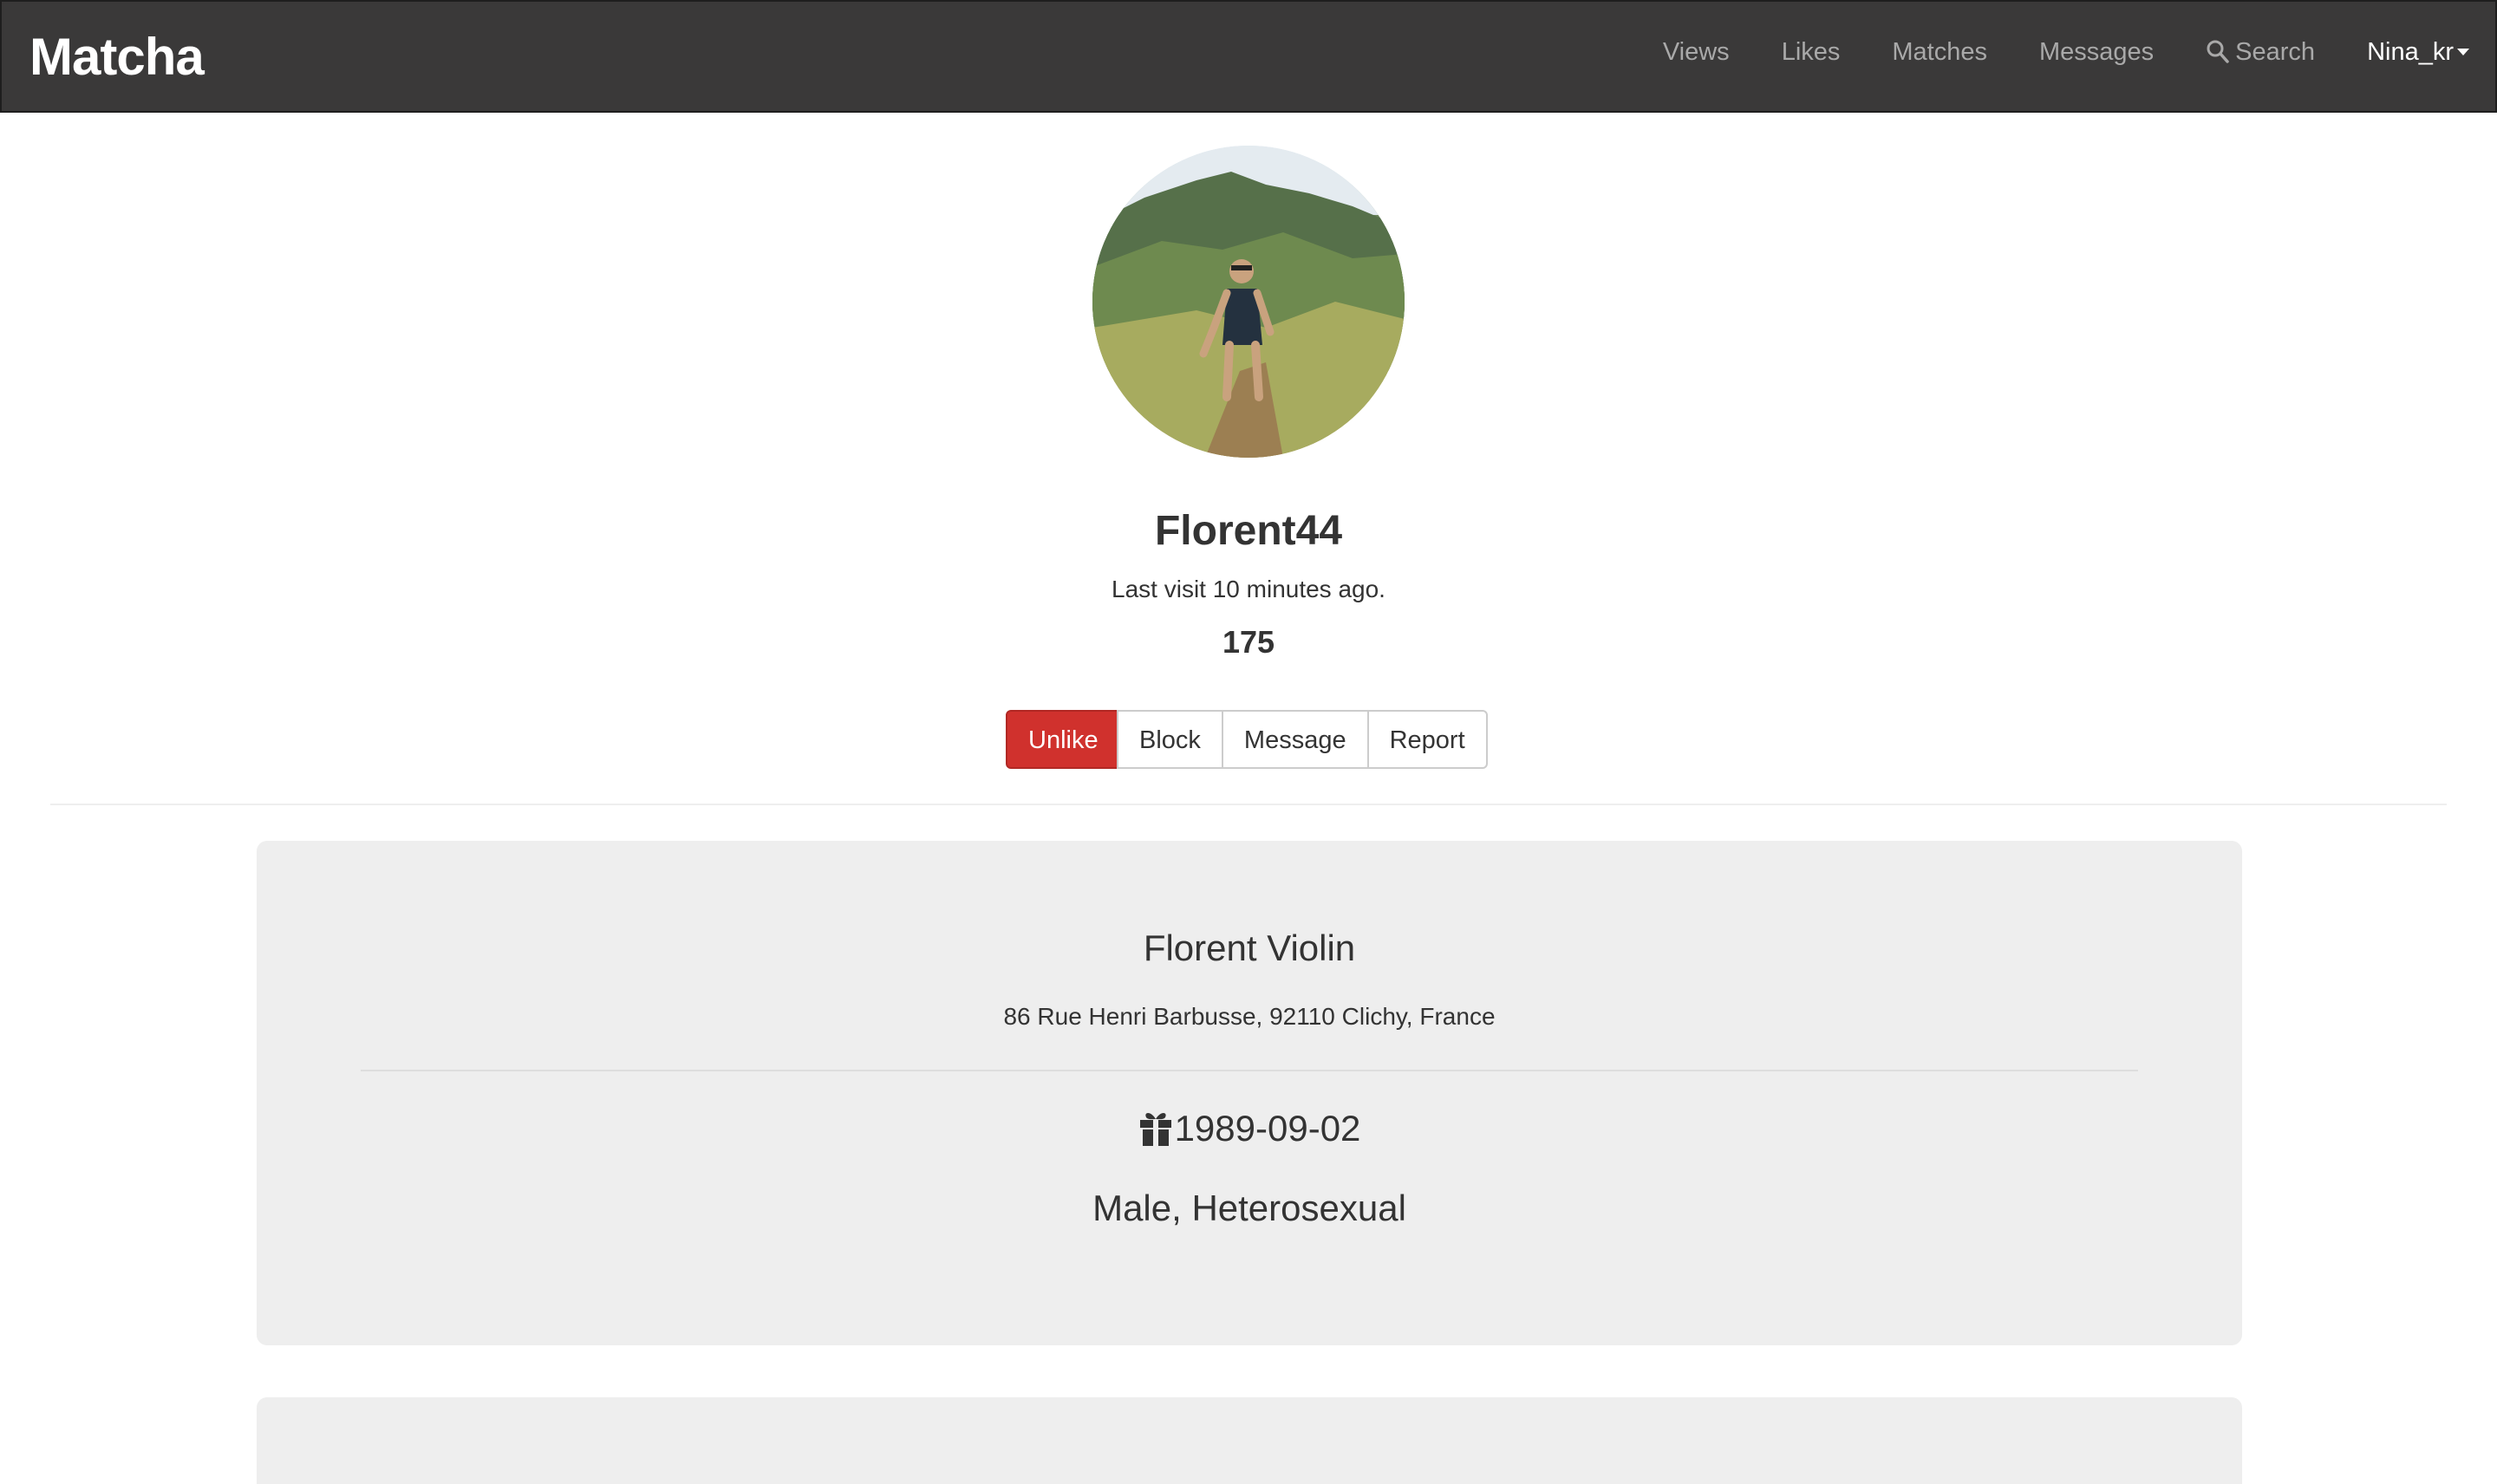 This screenshot has height=1484, width=2497. Describe the element at coordinates (1155, 1129) in the screenshot. I see `gift-icon` at that location.